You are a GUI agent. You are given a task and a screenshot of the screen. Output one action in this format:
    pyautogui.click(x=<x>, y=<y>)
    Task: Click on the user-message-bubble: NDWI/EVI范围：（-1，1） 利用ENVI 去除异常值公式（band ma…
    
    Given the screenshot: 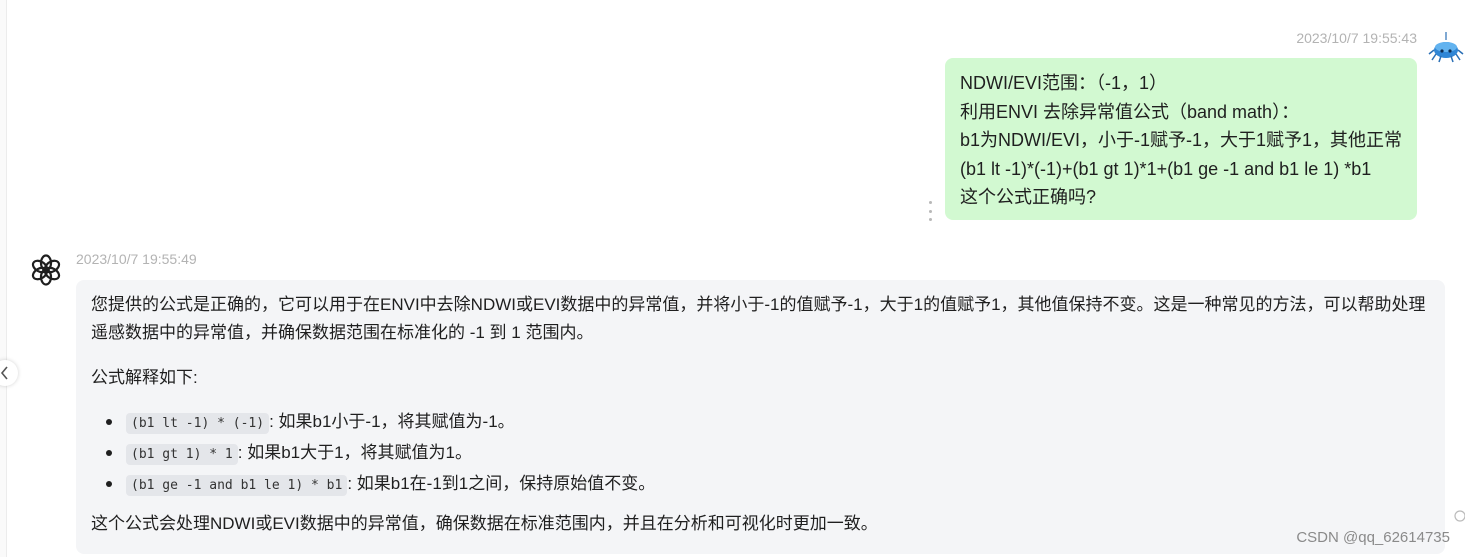 What is the action you would take?
    pyautogui.click(x=1181, y=139)
    